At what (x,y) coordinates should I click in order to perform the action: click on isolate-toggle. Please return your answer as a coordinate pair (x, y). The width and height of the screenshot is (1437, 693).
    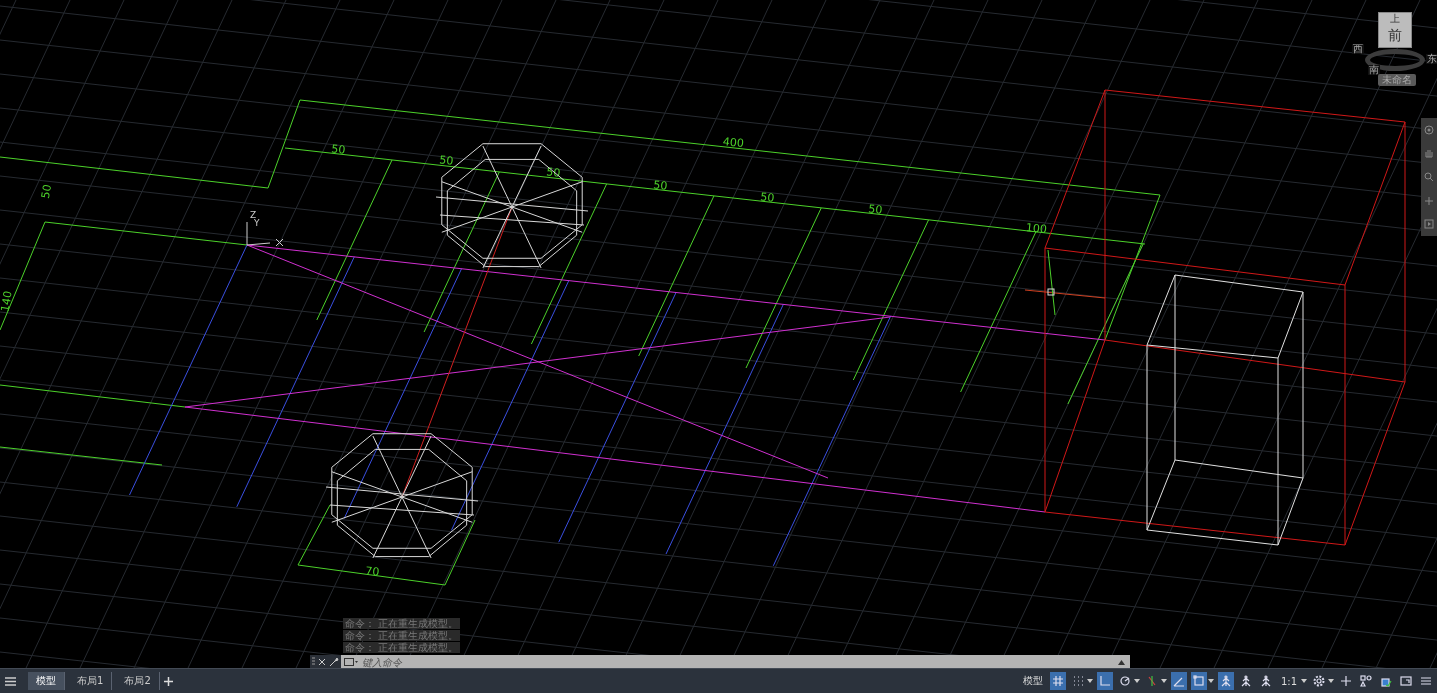
    Looking at the image, I should click on (1366, 681).